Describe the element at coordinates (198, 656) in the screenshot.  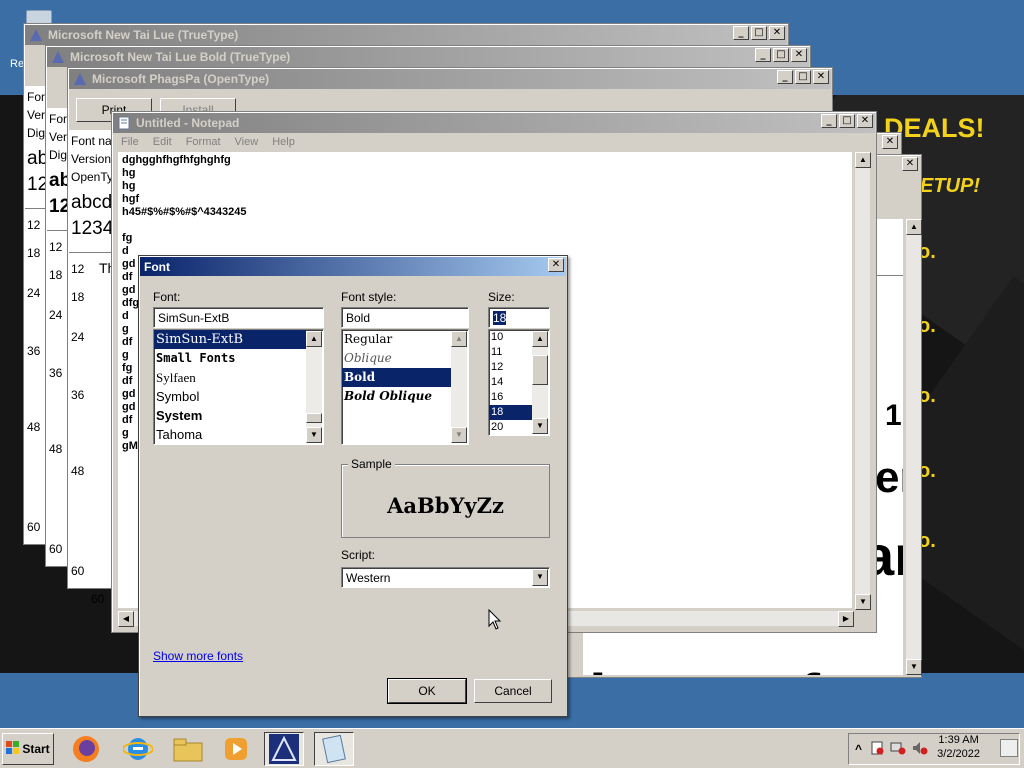
I see `show-more-fonts-link: Show more fonts` at that location.